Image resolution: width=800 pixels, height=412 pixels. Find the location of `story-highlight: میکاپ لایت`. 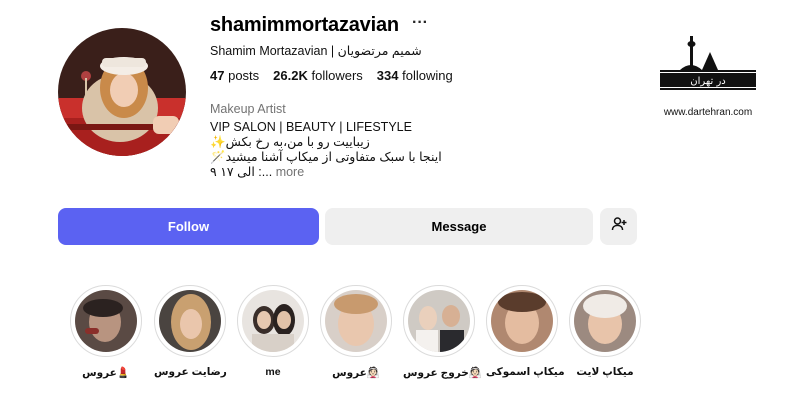

story-highlight: میکاپ لایت is located at coordinates (605, 331).